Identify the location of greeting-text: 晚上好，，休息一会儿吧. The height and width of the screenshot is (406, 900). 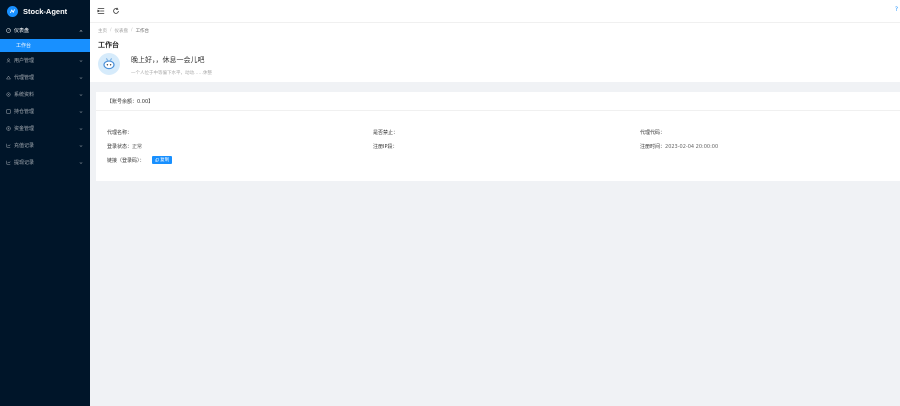
(168, 60).